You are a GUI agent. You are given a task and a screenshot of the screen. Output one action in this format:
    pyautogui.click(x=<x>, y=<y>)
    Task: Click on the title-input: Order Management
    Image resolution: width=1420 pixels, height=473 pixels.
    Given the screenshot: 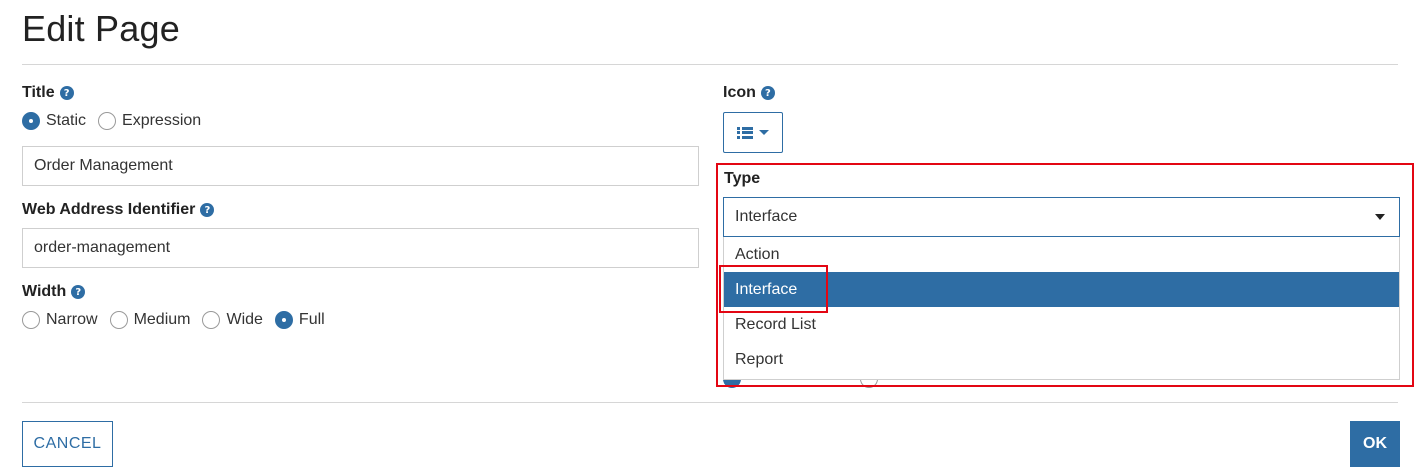 What is the action you would take?
    pyautogui.click(x=360, y=166)
    